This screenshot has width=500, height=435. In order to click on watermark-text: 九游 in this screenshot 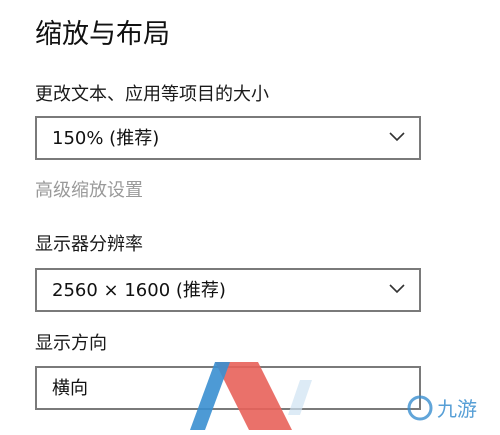, I will do `click(457, 409)`.